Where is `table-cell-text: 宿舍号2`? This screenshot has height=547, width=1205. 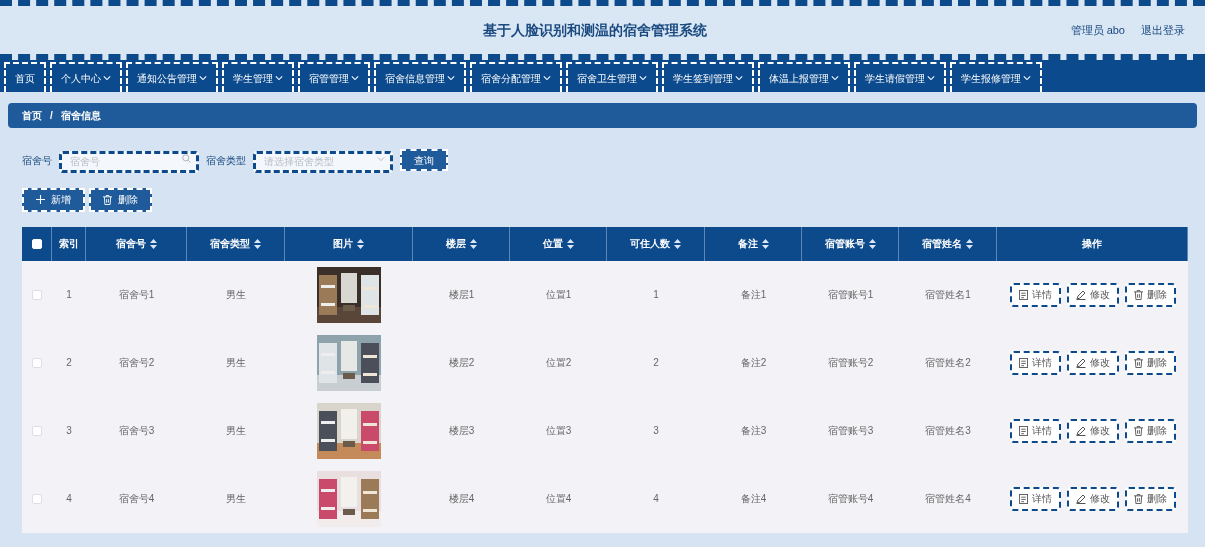
table-cell-text: 宿舍号2 is located at coordinates (136, 363).